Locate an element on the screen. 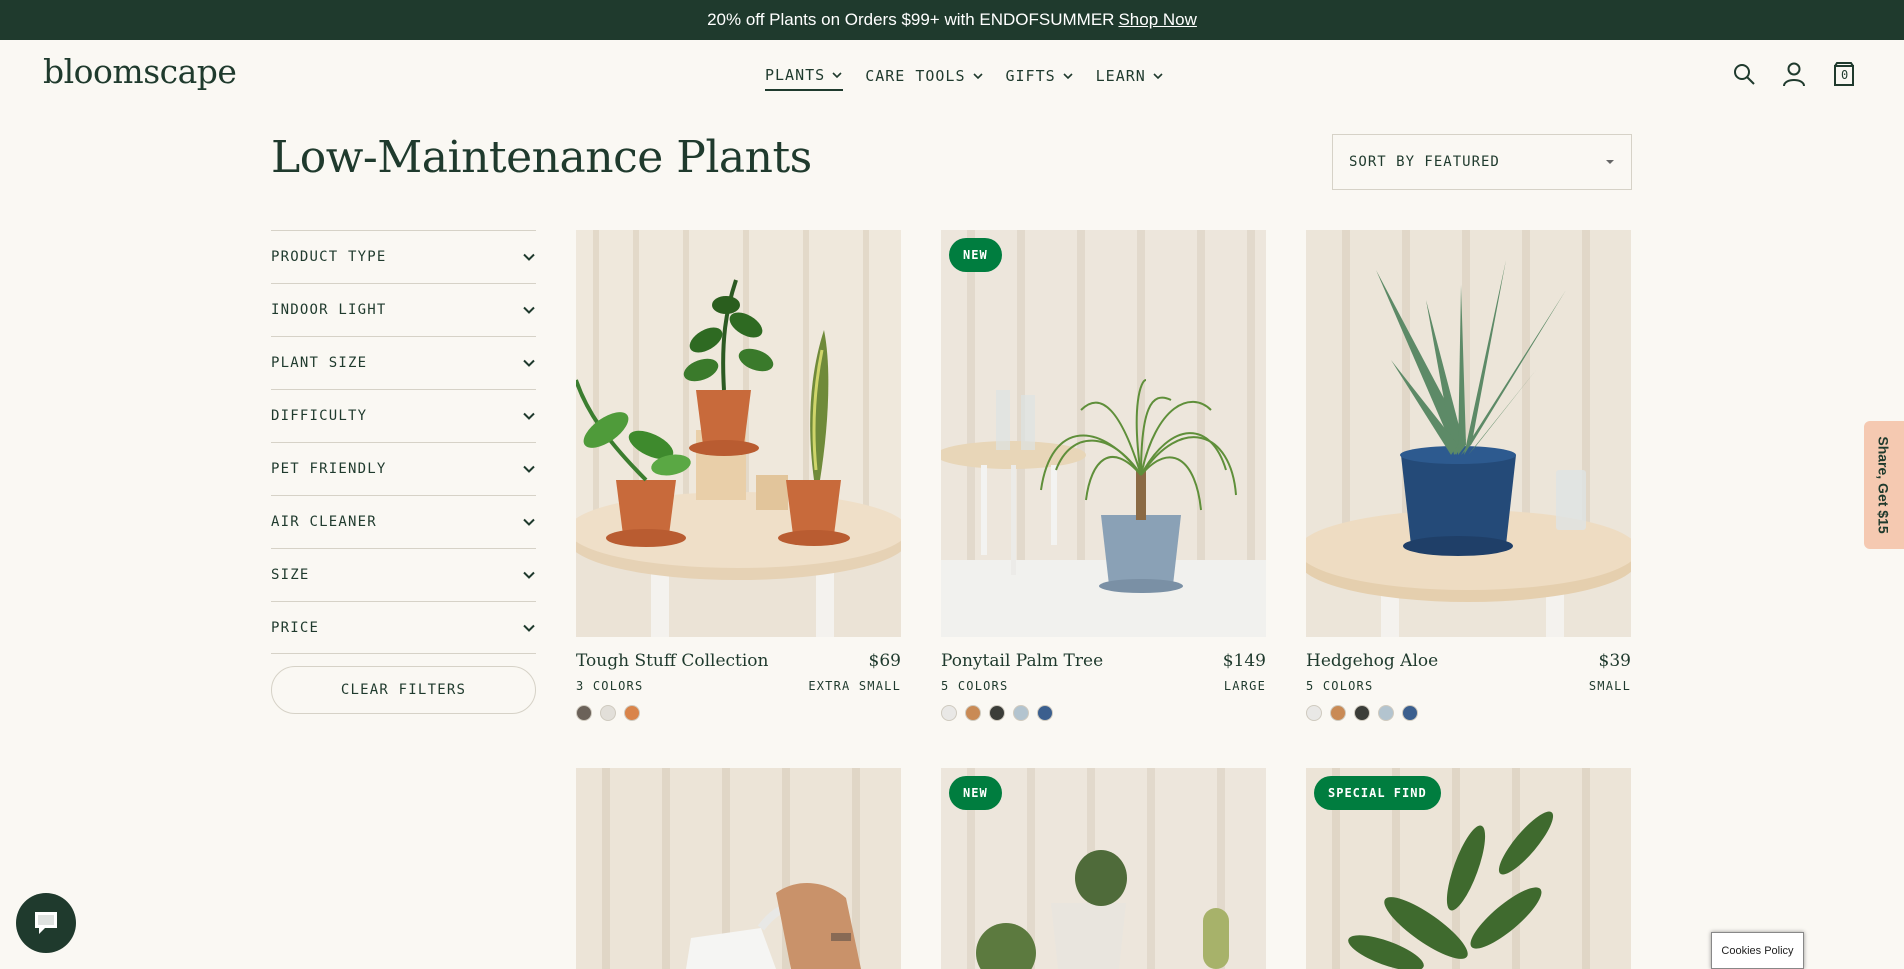  chat-bubble-icon is located at coordinates (46, 923).